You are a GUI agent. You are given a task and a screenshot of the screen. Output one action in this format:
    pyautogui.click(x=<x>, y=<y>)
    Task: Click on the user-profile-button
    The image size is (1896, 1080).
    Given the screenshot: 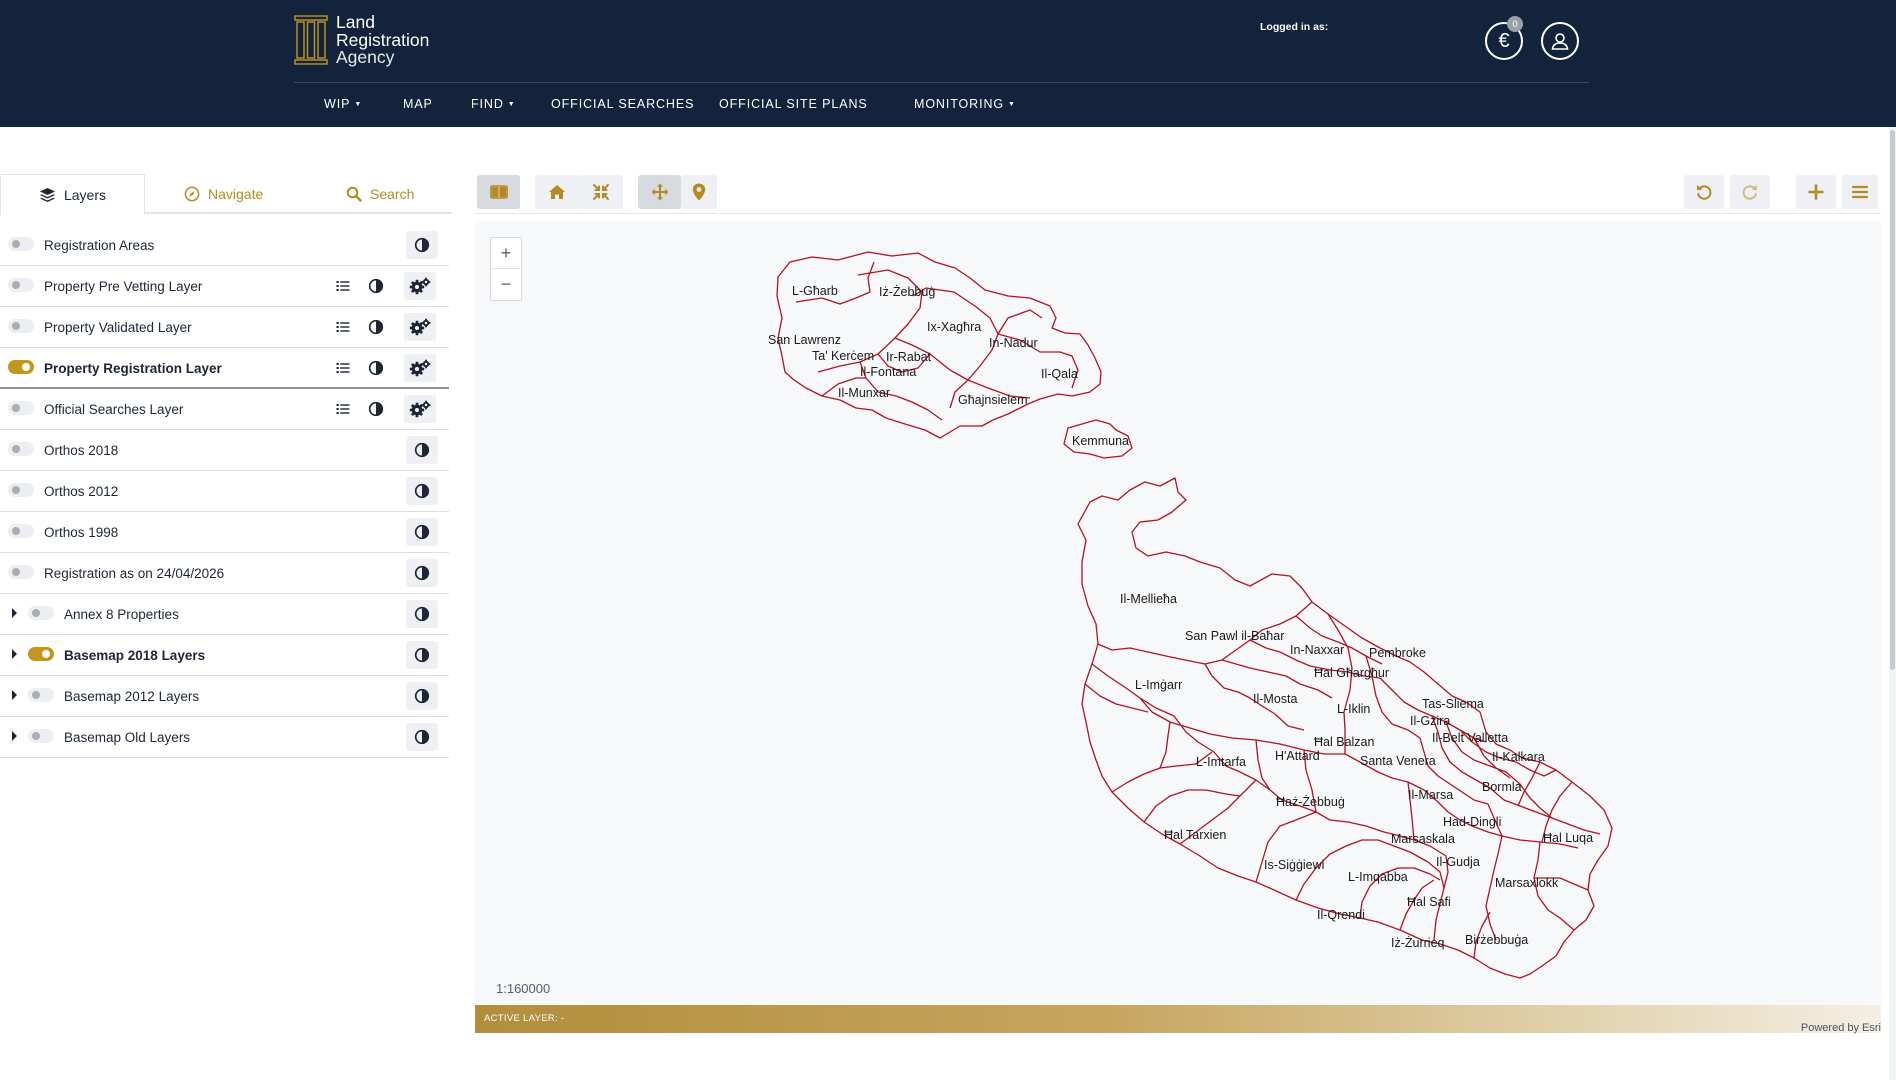 What is the action you would take?
    pyautogui.click(x=1560, y=41)
    